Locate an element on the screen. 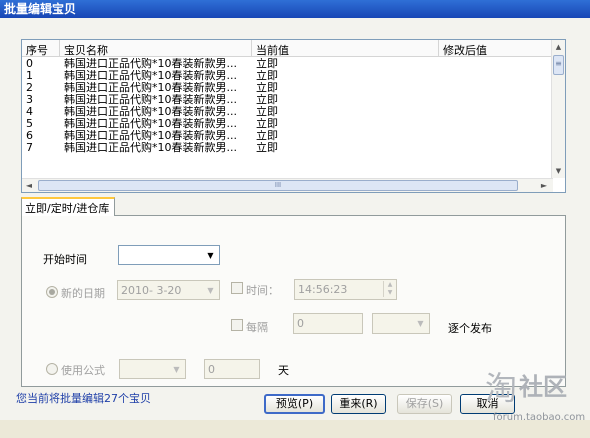  column-header-current-value: 当前值 is located at coordinates (345, 48).